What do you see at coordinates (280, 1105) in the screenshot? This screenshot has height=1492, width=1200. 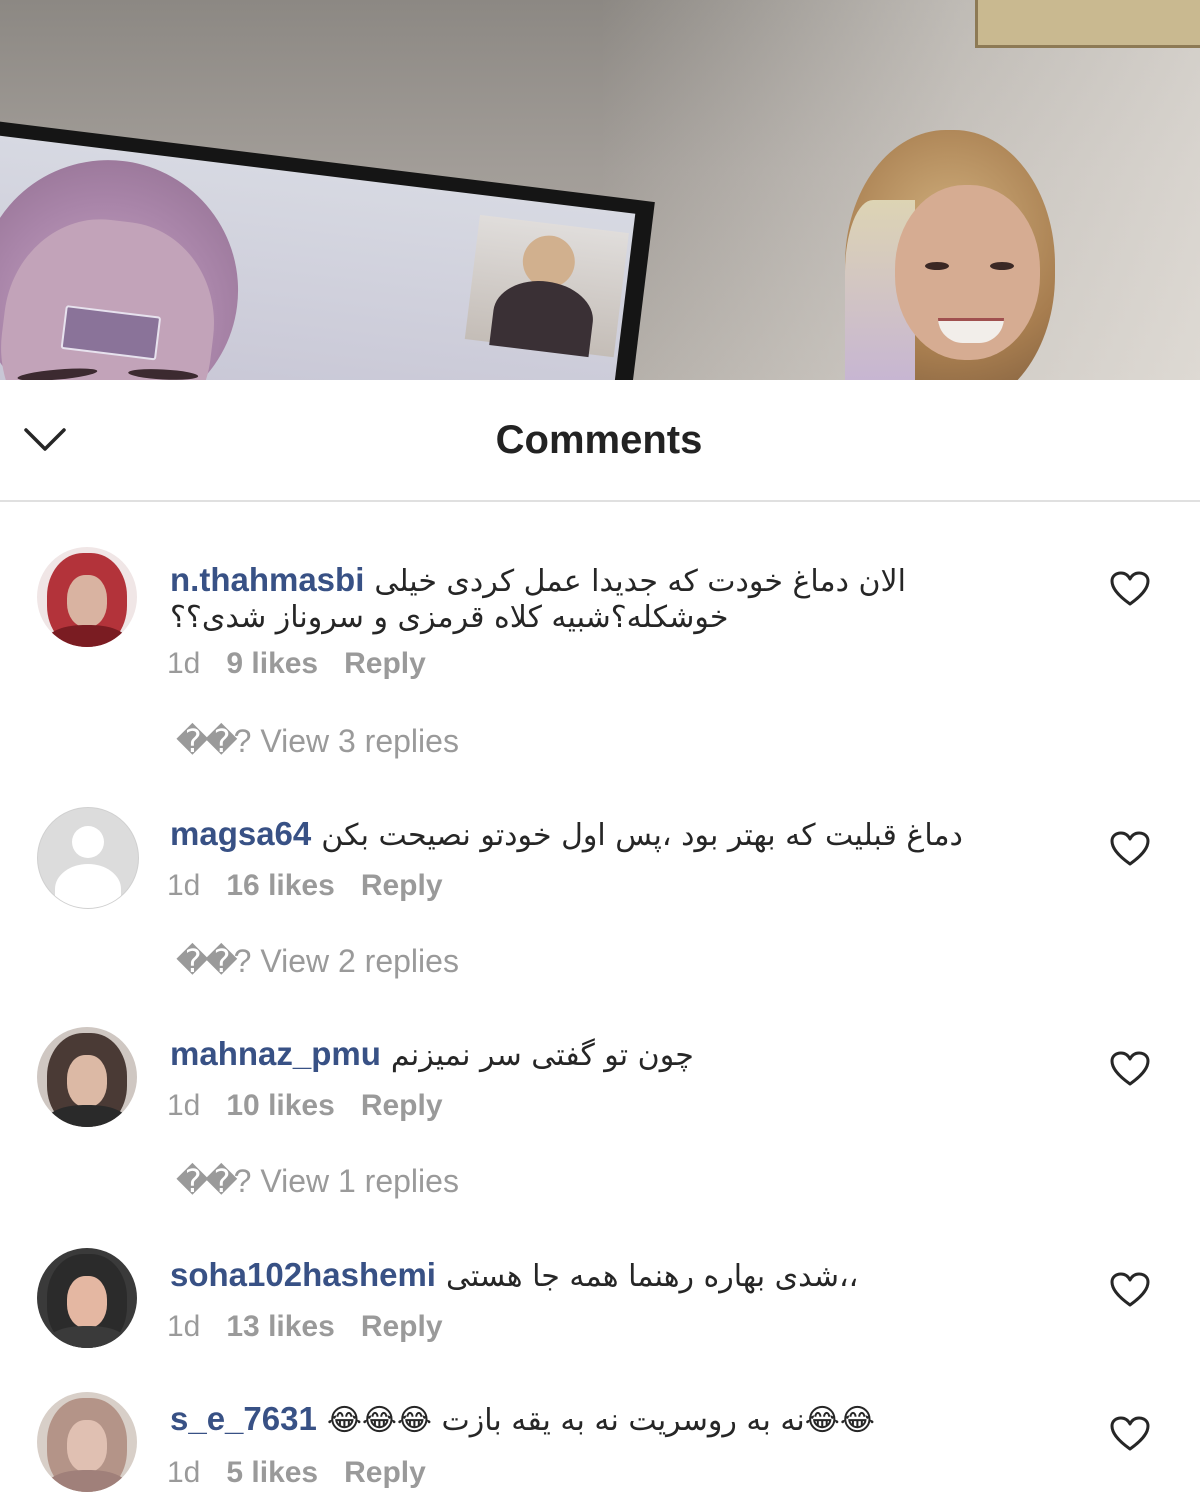 I see `comment-likes: 10 likes` at bounding box center [280, 1105].